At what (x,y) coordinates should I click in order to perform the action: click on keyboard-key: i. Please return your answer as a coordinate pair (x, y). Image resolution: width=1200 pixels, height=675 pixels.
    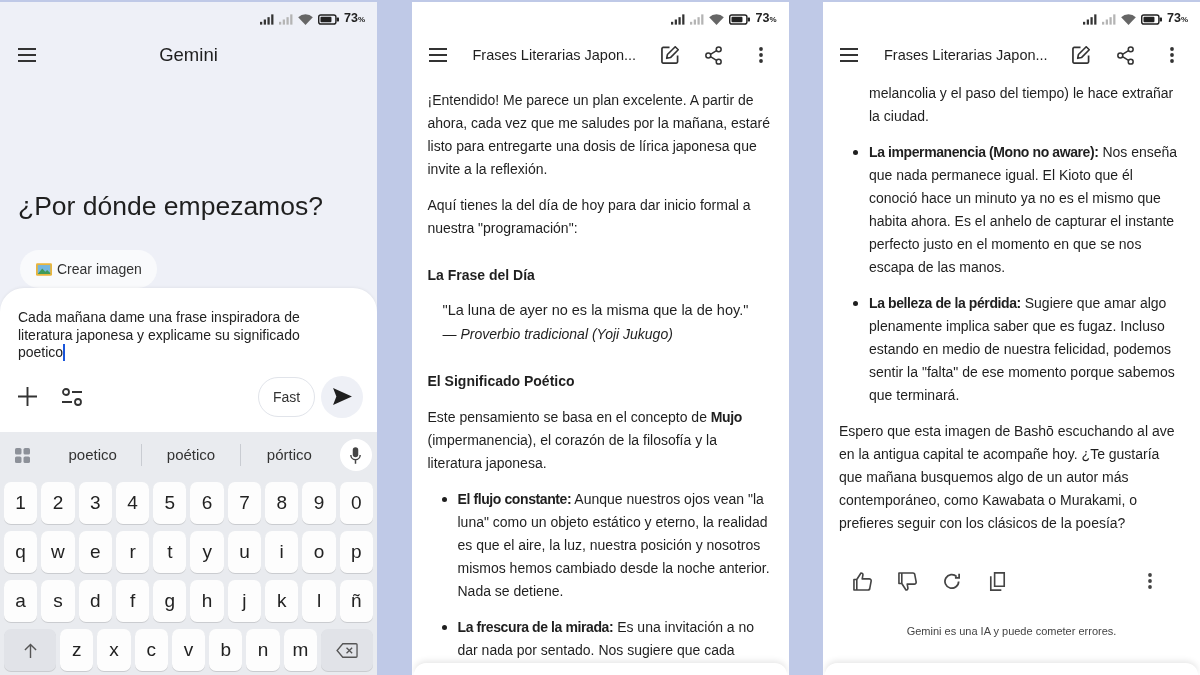
    Looking at the image, I should click on (282, 552).